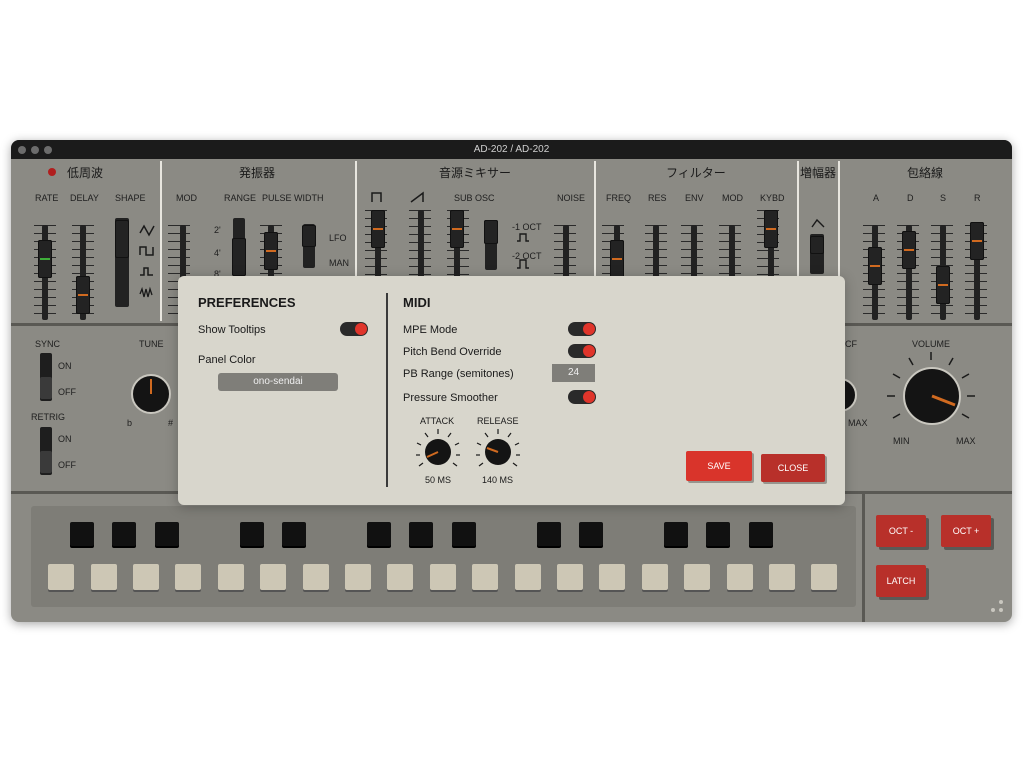  Describe the element at coordinates (247, 302) in the screenshot. I see `preferences-heading: PREFERENCES` at that location.